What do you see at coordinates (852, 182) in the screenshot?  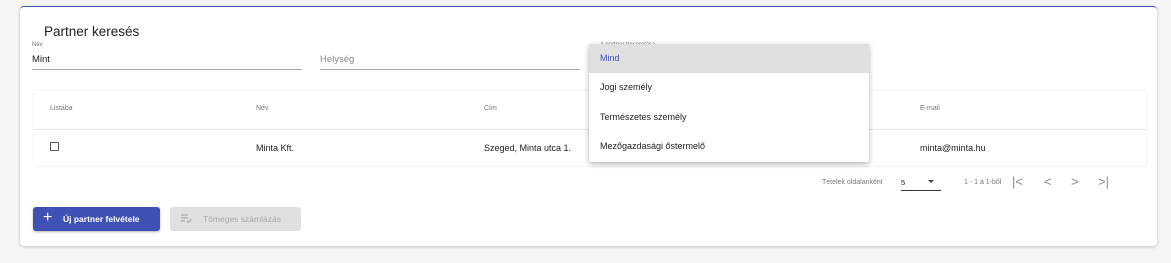 I see `per-page-label: Tételek oldalanként` at bounding box center [852, 182].